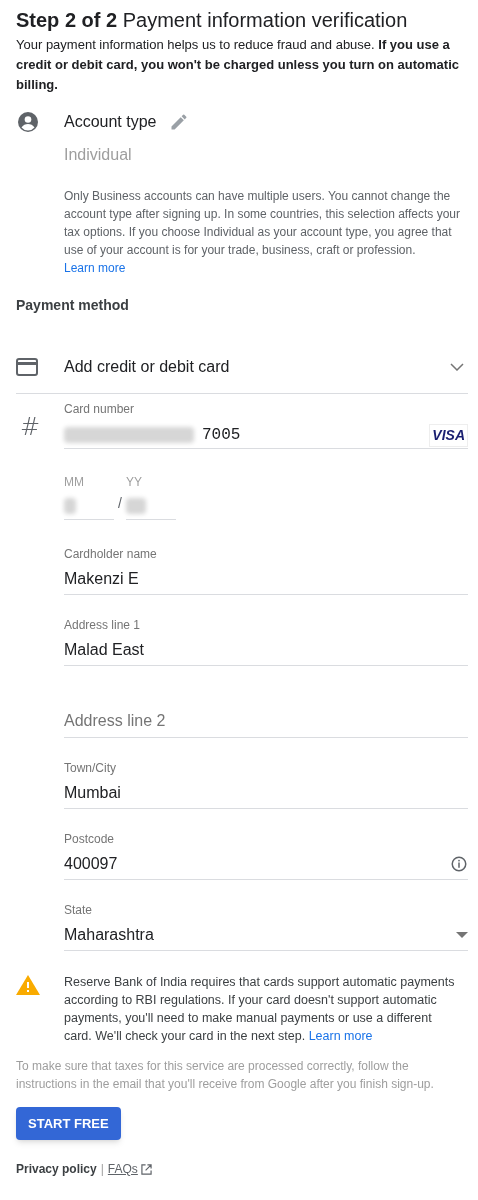 The height and width of the screenshot is (1200, 478). Describe the element at coordinates (56, 1169) in the screenshot. I see `privacy-policy-link: Privacy policy` at that location.